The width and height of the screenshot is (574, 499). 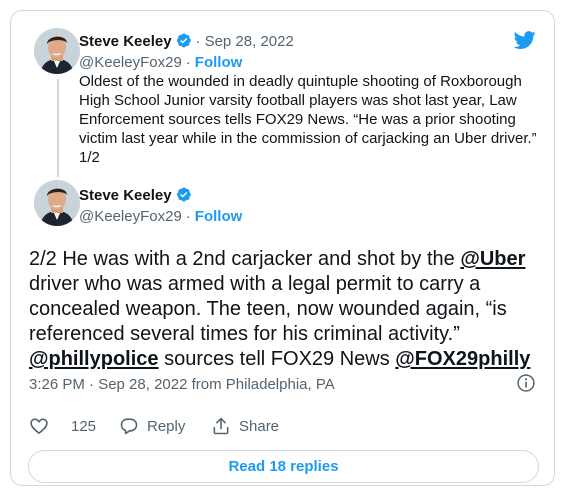 What do you see at coordinates (462, 359) in the screenshot?
I see `mention-link-fox29philly: @FOX29philly` at bounding box center [462, 359].